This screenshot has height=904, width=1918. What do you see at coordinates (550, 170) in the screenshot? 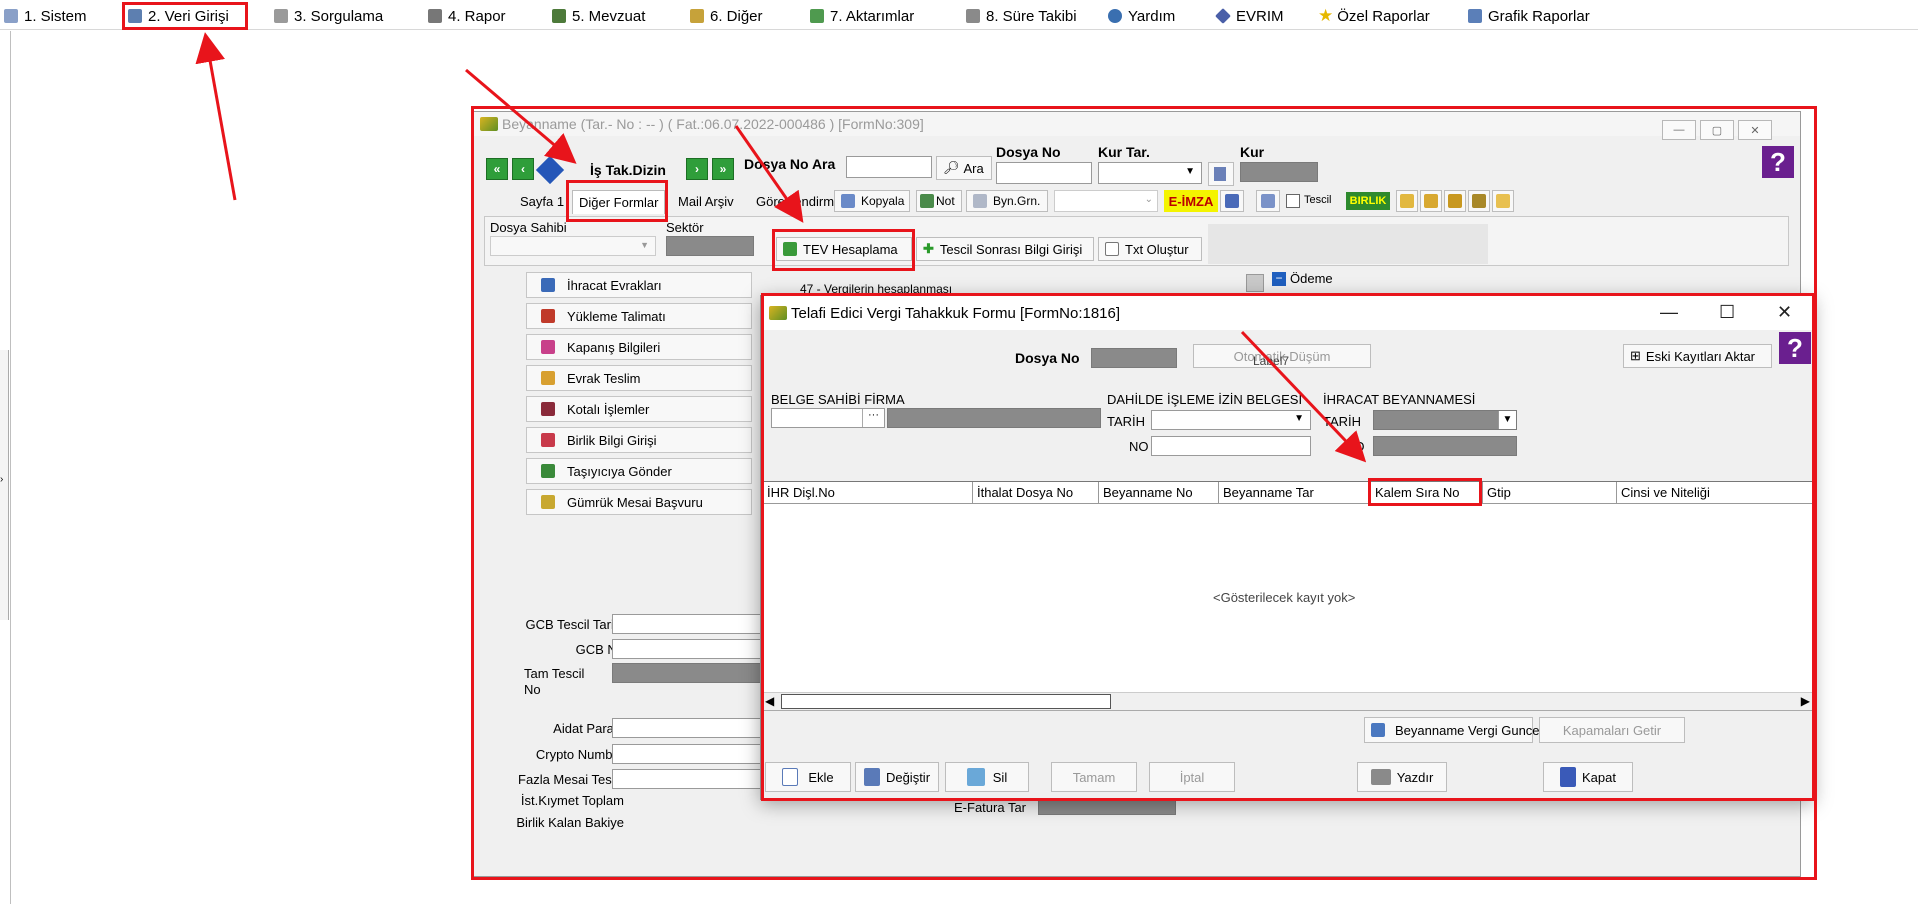
I see `info-icon` at bounding box center [550, 170].